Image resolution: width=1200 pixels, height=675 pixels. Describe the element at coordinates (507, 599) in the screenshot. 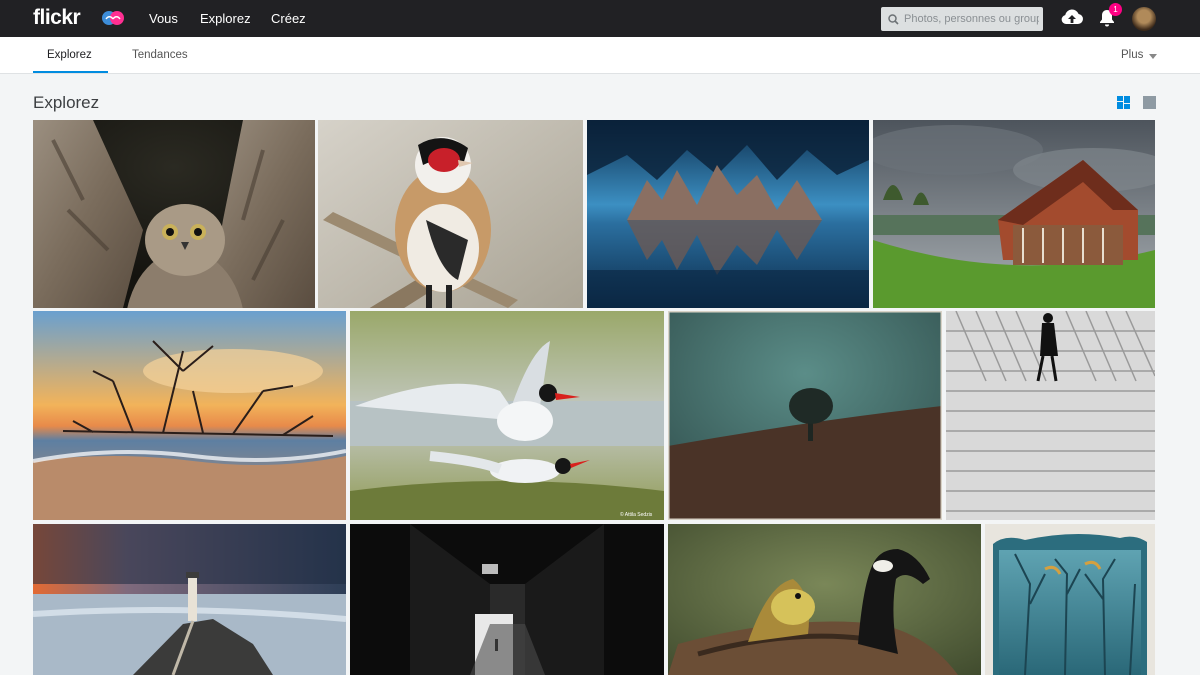

I see `photo-dark-tunnel` at that location.